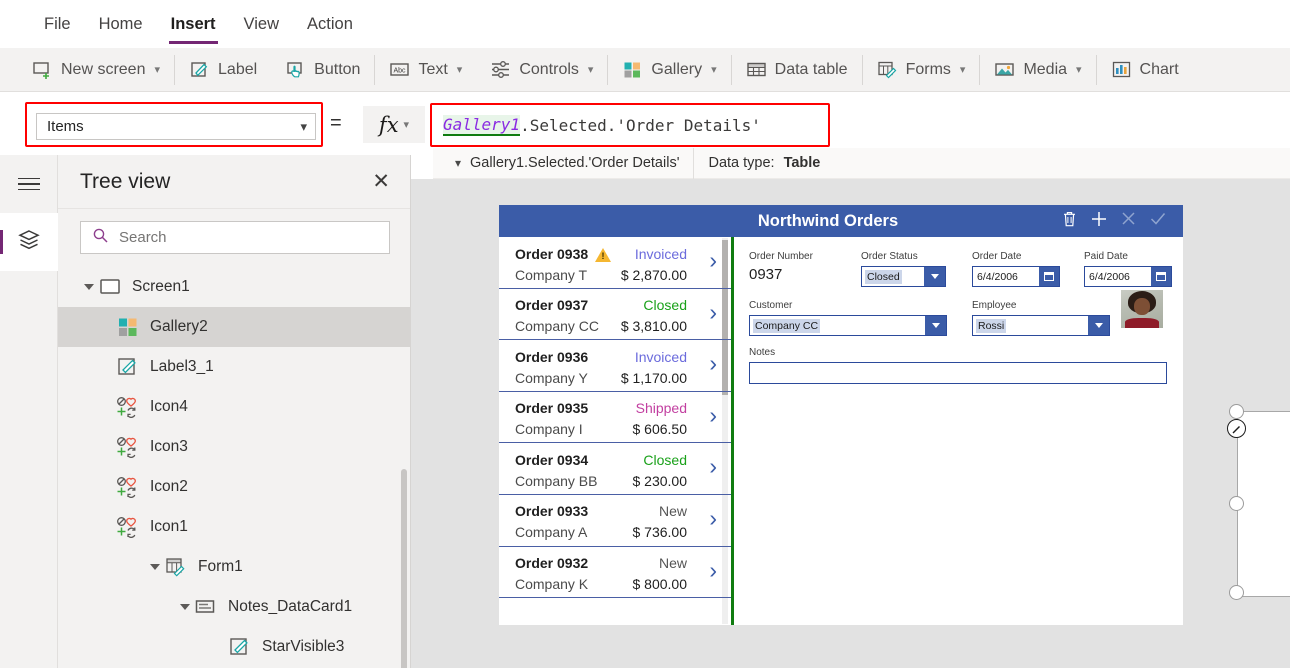 The width and height of the screenshot is (1290, 668). What do you see at coordinates (615, 521) in the screenshot?
I see `gallery-row: Order 0933 New Company A $ 736.00 ›` at bounding box center [615, 521].